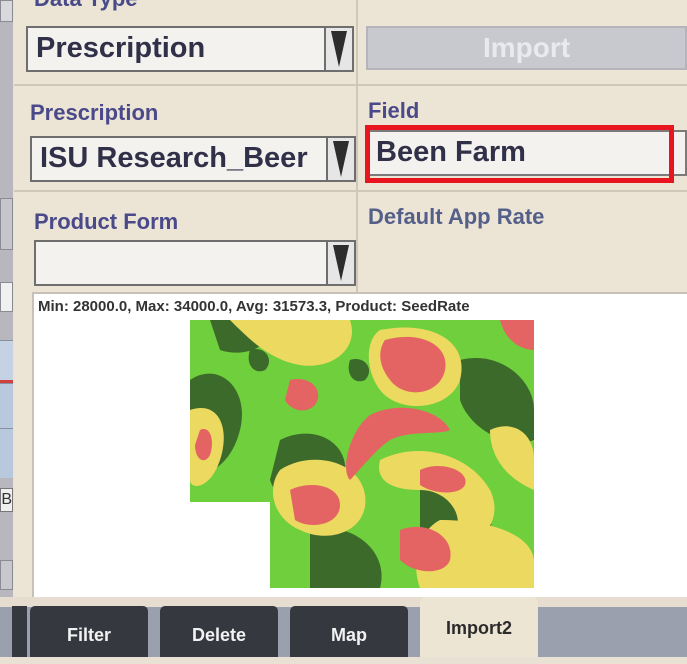 The image size is (687, 664). What do you see at coordinates (526, 48) in the screenshot?
I see `import-button: Import` at bounding box center [526, 48].